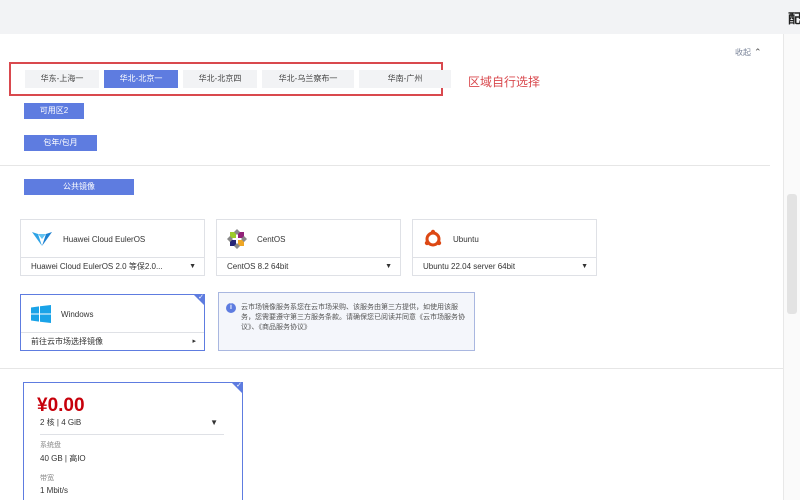 The image size is (800, 500). What do you see at coordinates (308, 266) in the screenshot?
I see `os-version-select: CentOS 8.2 64bit ▼` at bounding box center [308, 266].